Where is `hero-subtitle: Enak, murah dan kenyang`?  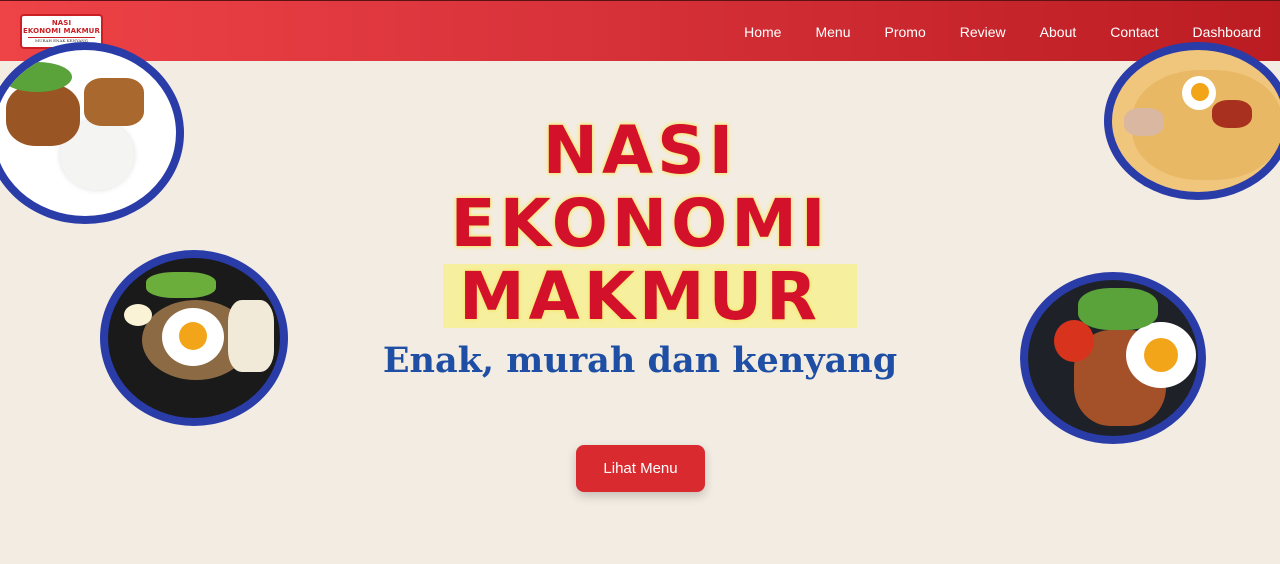 hero-subtitle: Enak, murah dan kenyang is located at coordinates (640, 360).